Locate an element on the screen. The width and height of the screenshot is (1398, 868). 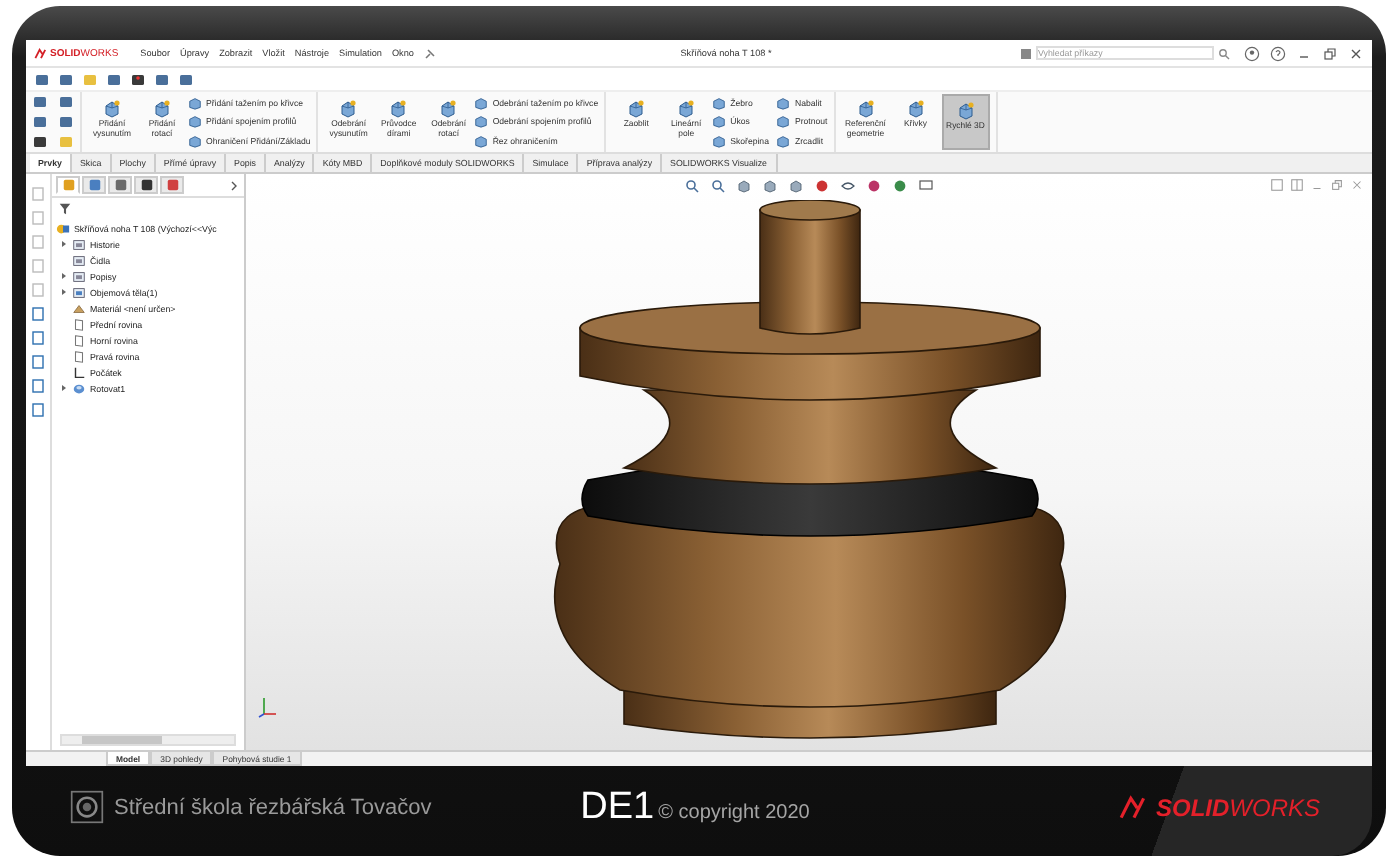
filter-icon is located at coordinates (65, 209).